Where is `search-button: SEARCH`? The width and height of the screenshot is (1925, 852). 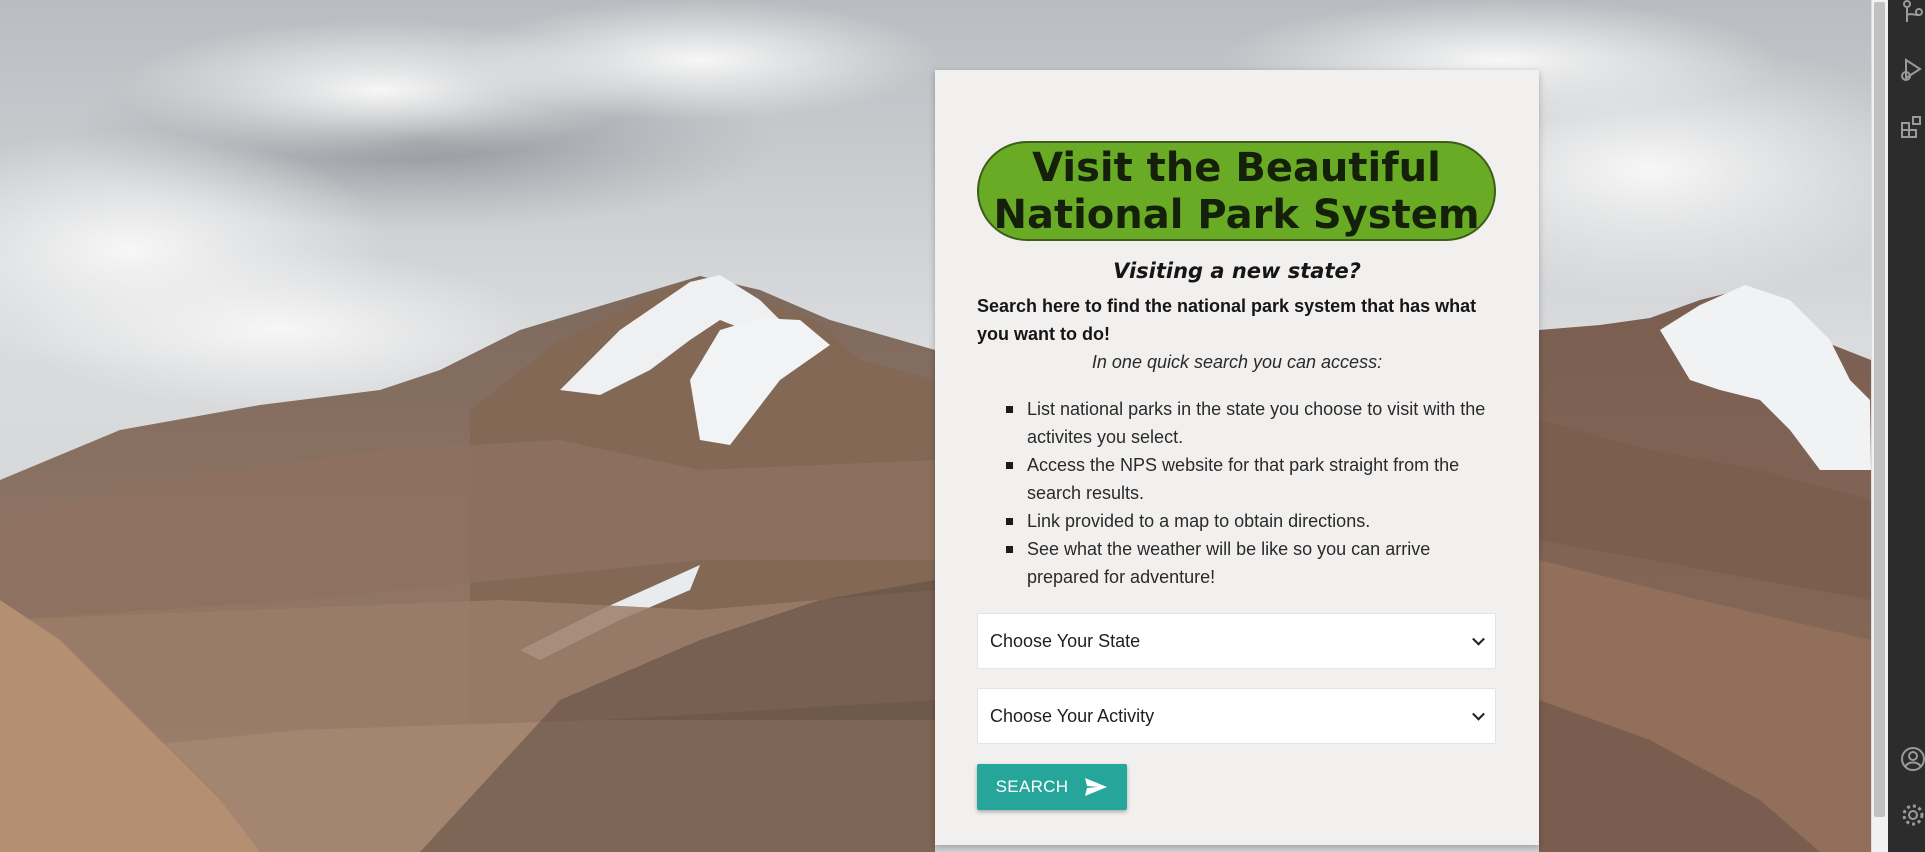 search-button: SEARCH is located at coordinates (1052, 787).